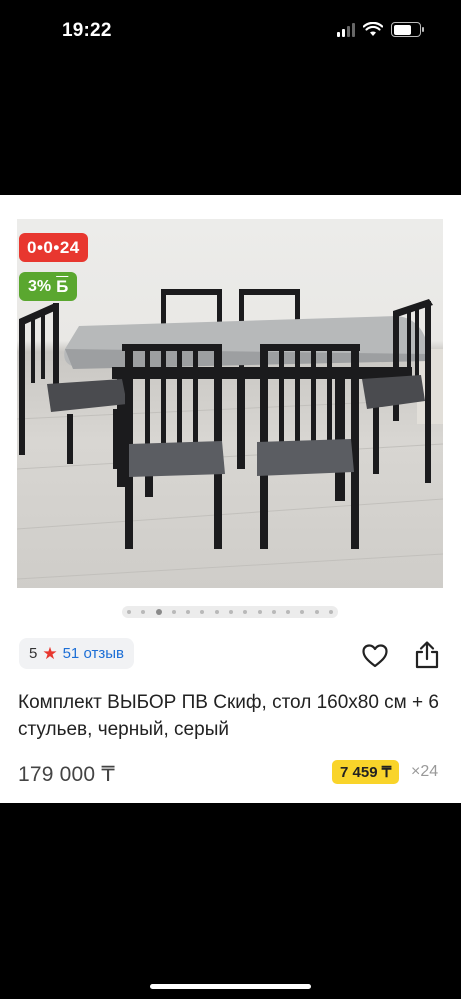 Image resolution: width=461 pixels, height=999 pixels. What do you see at coordinates (40, 286) in the screenshot?
I see `bonus-percent: 3%` at bounding box center [40, 286].